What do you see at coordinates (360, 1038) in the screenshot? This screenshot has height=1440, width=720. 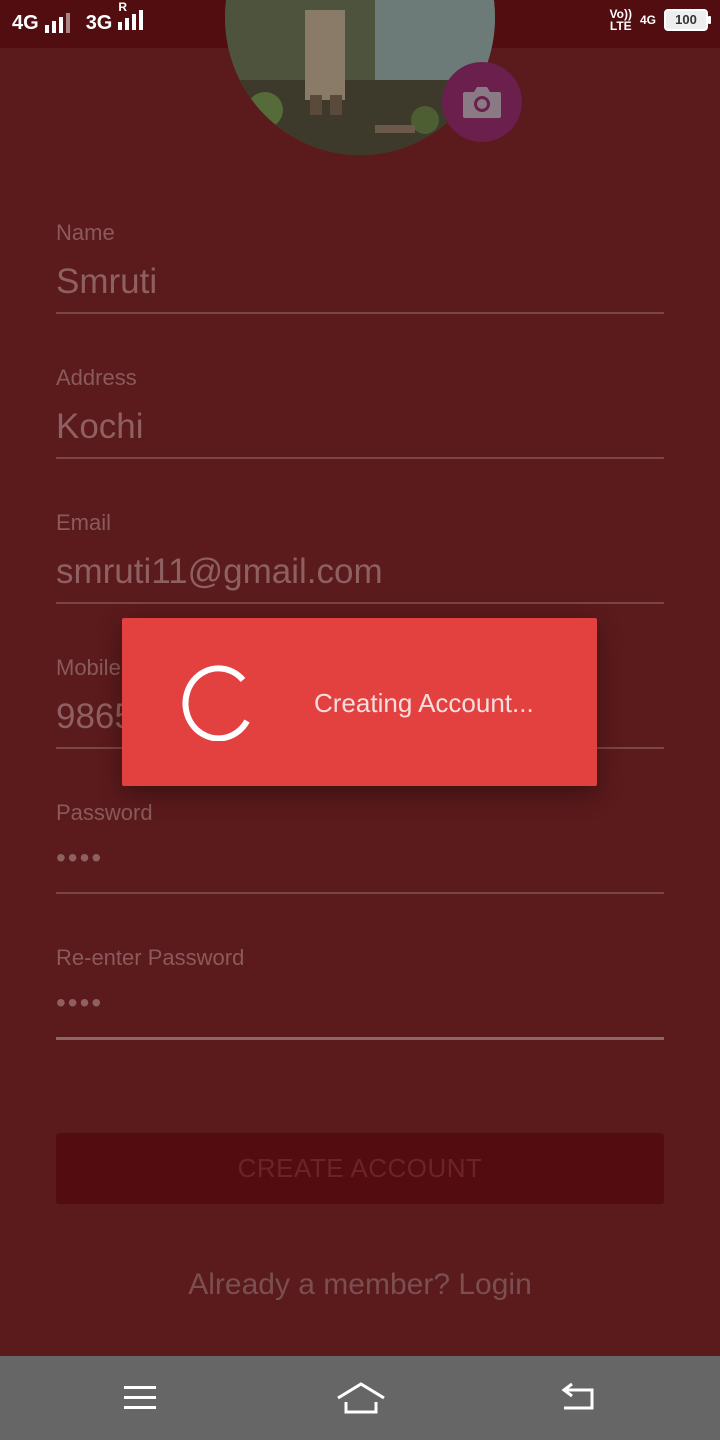 I see `reenter-password-underline` at bounding box center [360, 1038].